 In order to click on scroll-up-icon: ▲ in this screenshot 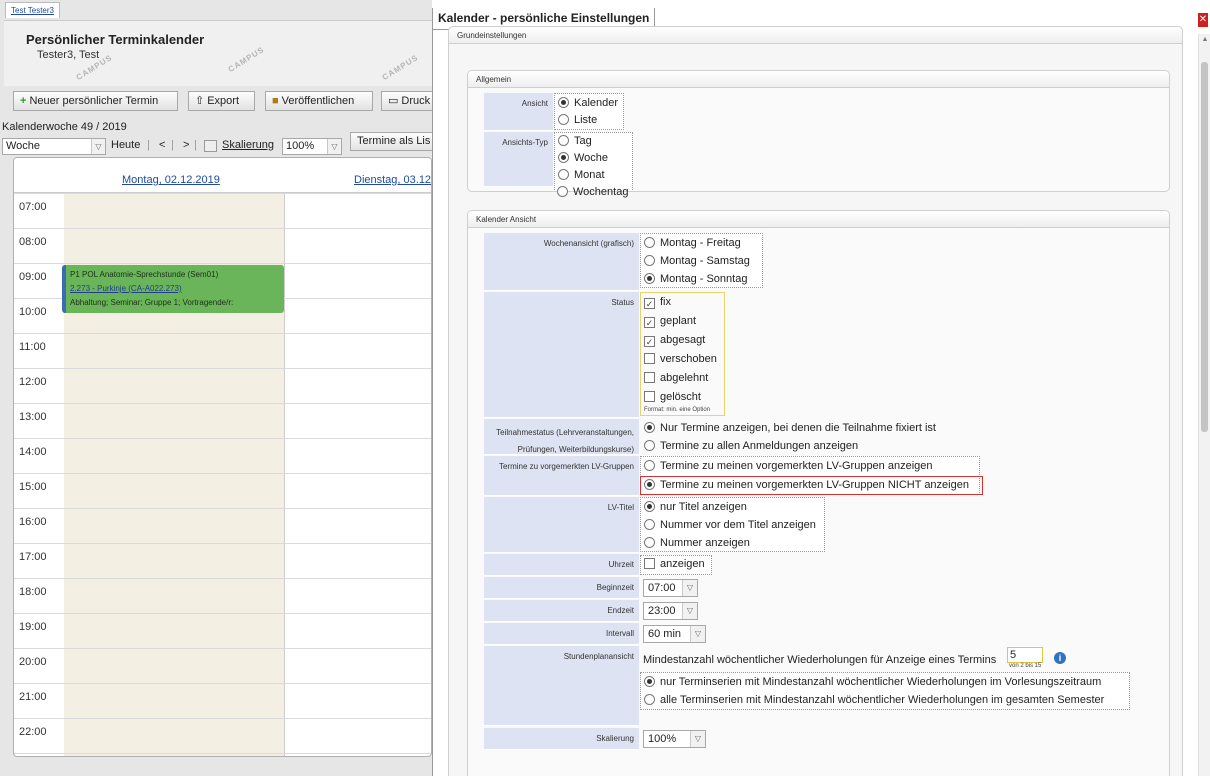, I will do `click(1205, 39)`.